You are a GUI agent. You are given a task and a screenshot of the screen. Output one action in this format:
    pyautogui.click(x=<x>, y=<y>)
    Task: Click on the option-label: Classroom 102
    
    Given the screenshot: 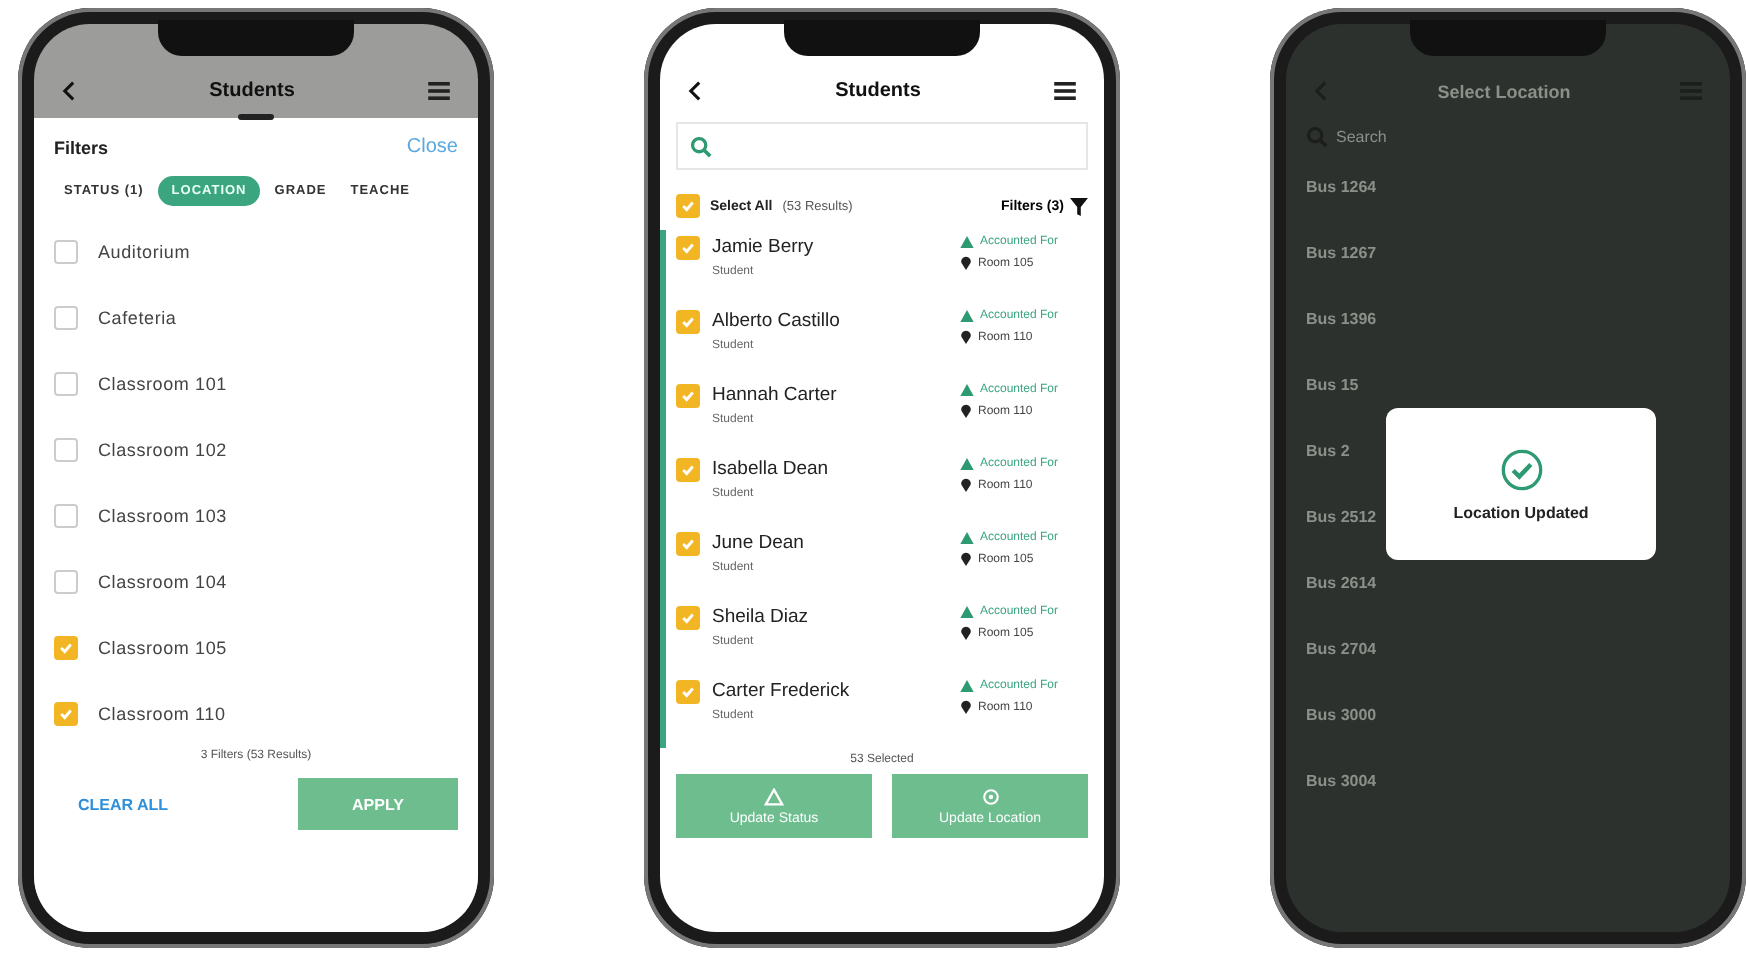 What is the action you would take?
    pyautogui.click(x=162, y=449)
    